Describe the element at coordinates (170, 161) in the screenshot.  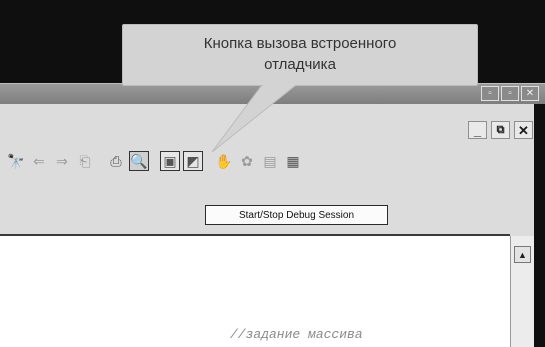
I see `window-icon: ▣` at that location.